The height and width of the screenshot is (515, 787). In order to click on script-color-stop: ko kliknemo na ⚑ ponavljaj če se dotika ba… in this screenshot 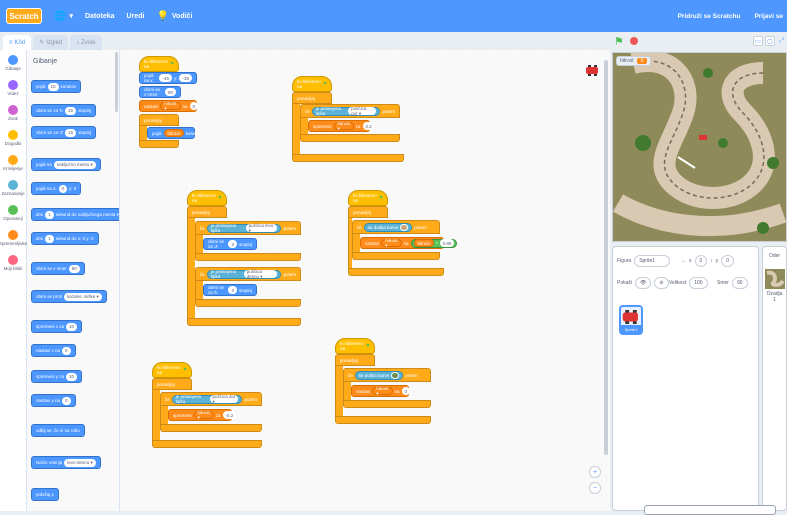, I will do `click(383, 381)`.